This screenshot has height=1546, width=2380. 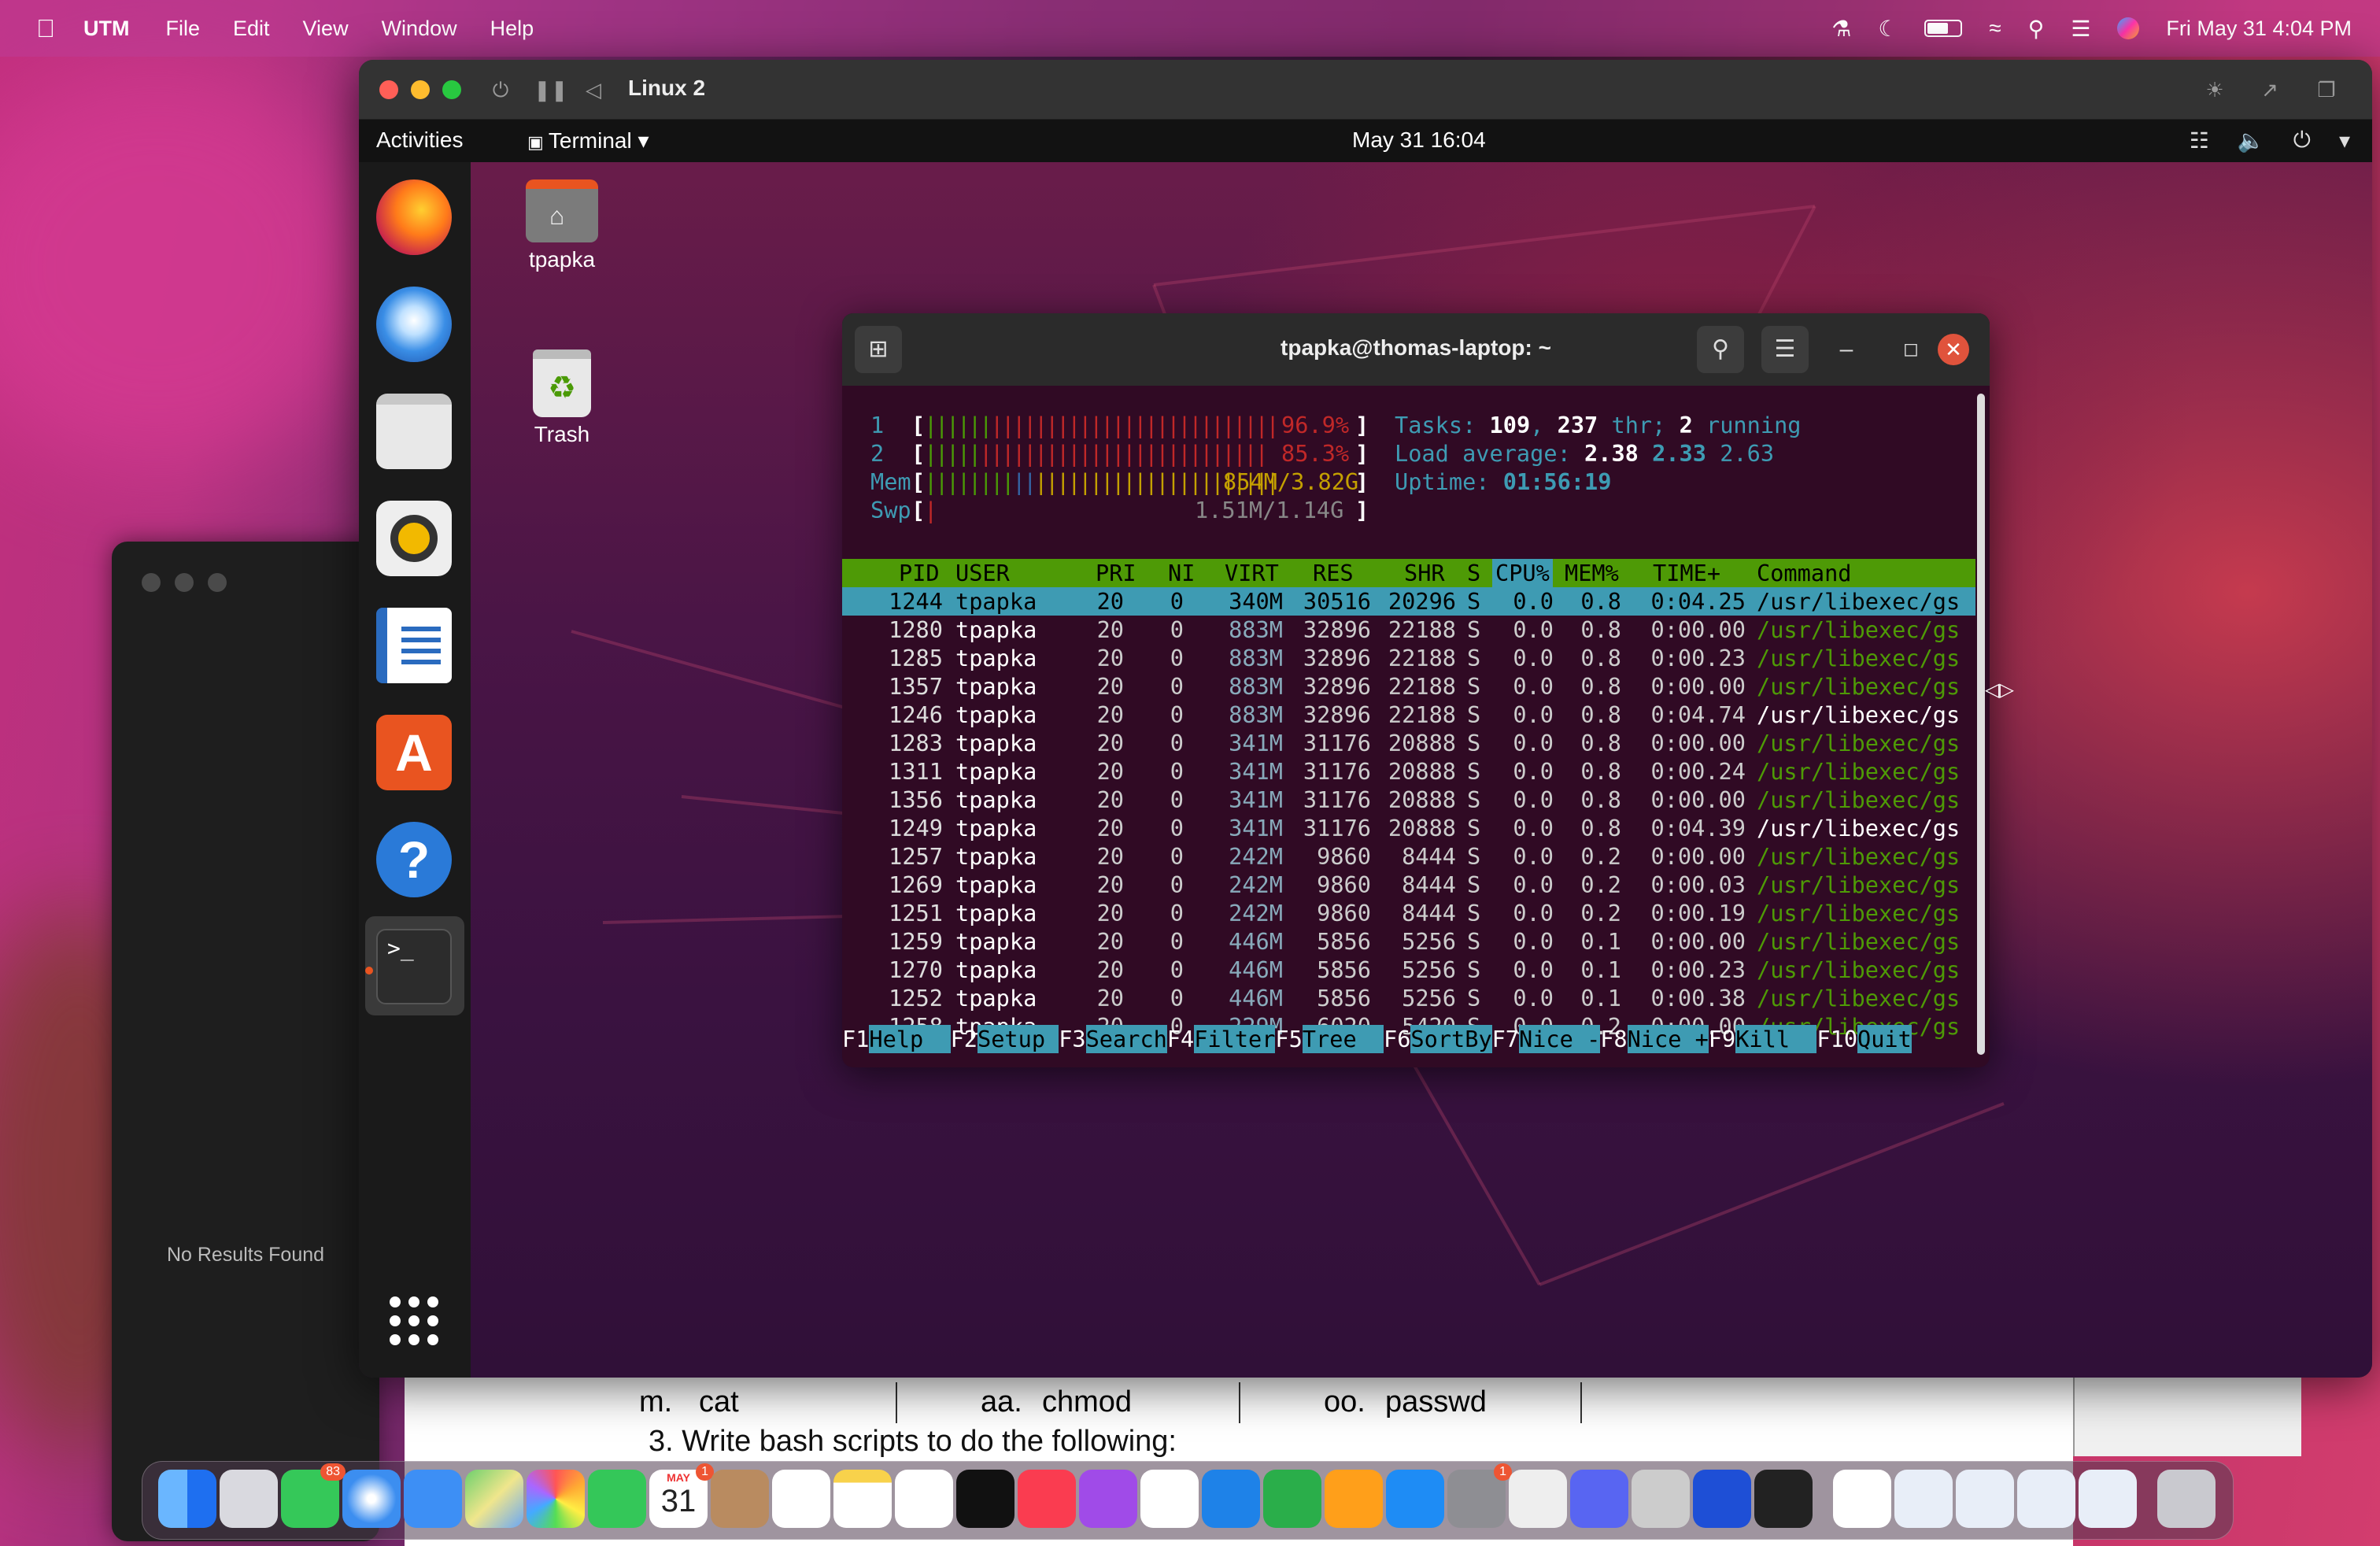 I want to click on close-button: ✕, so click(x=1953, y=349).